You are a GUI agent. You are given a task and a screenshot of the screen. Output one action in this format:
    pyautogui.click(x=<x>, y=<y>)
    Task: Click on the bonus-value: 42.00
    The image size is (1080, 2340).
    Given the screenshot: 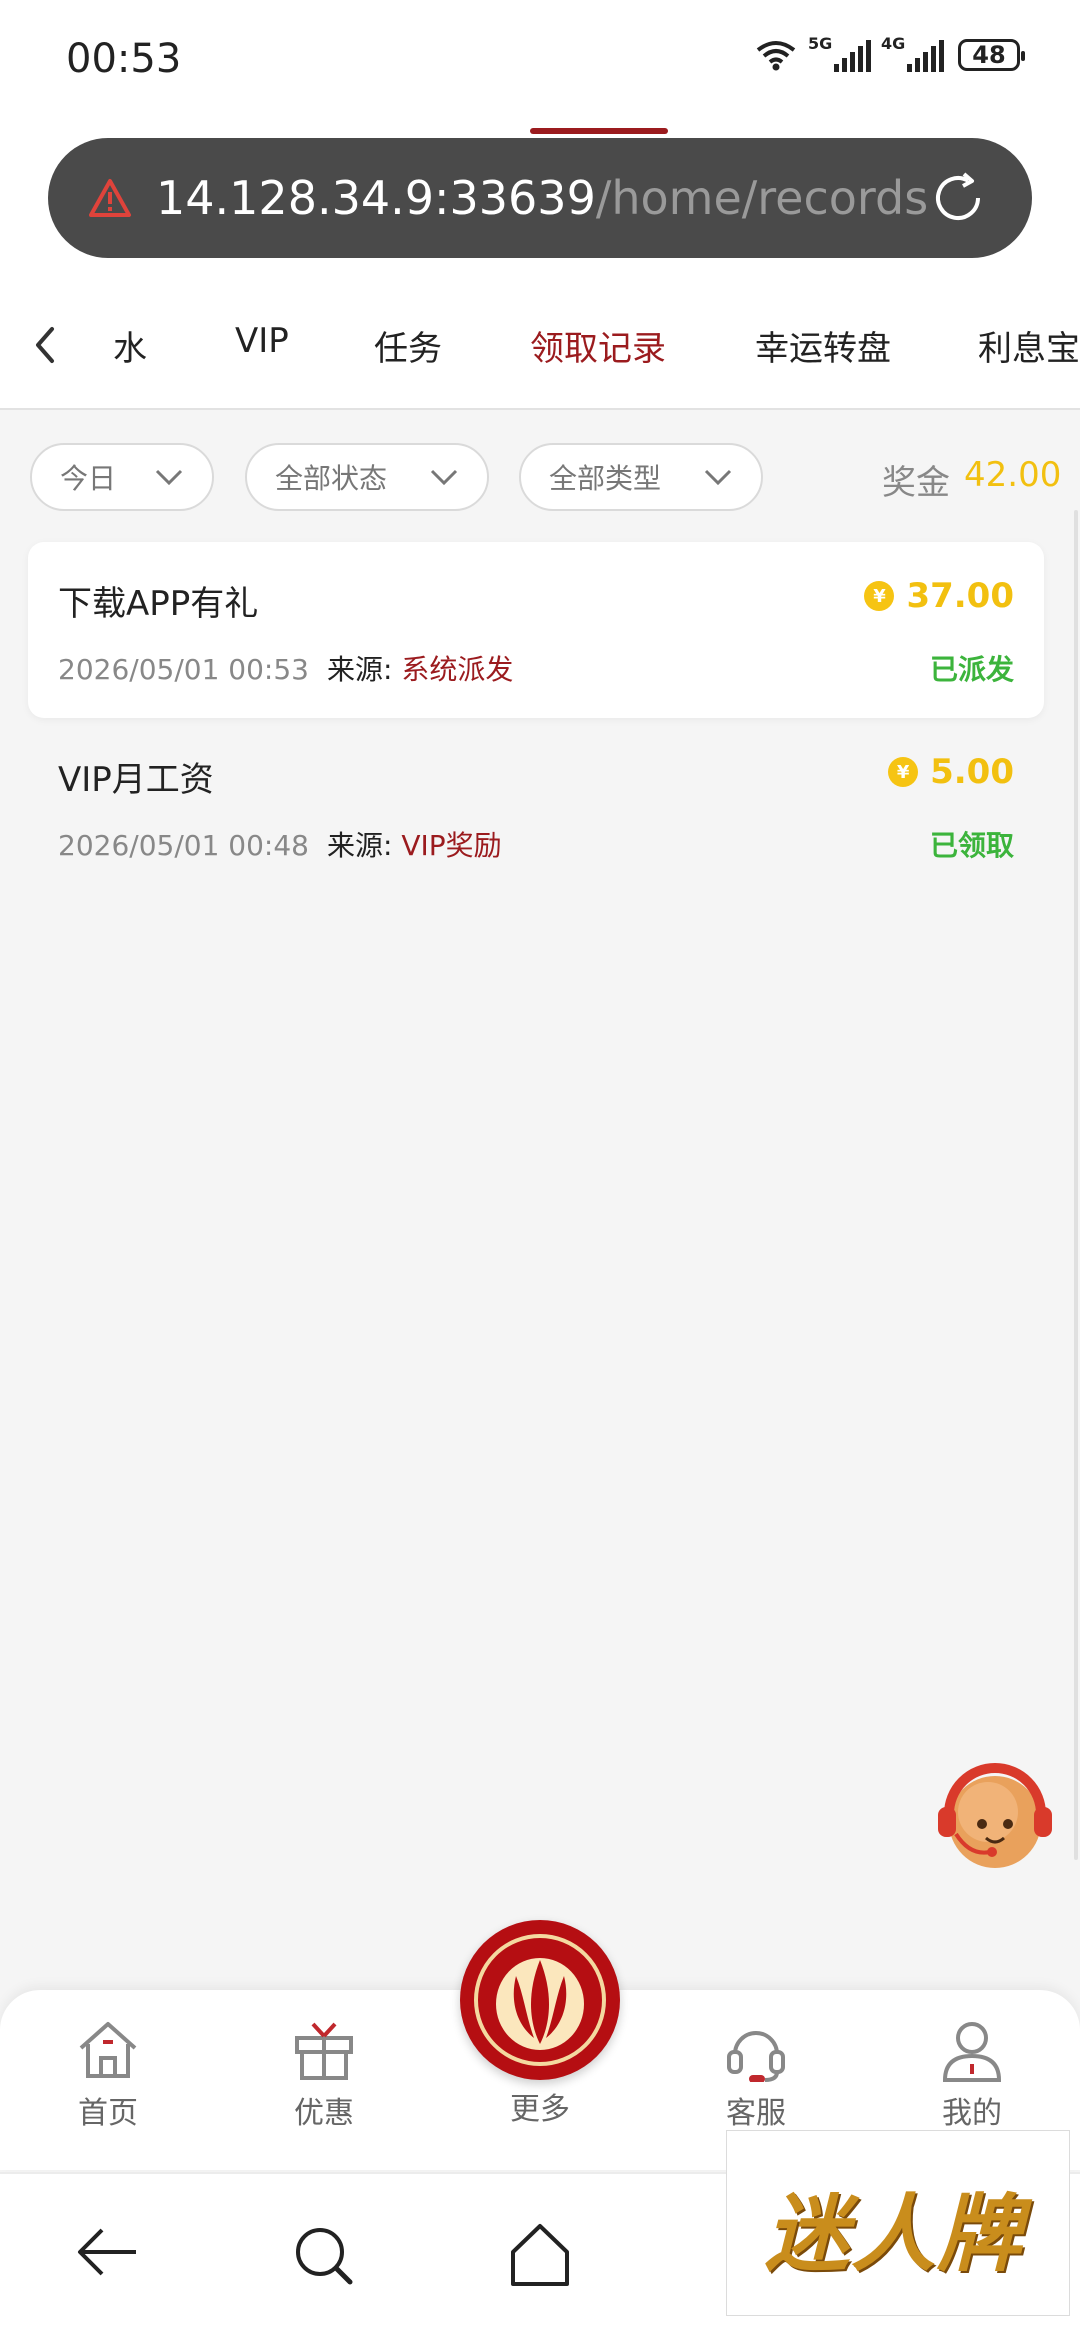 What is the action you would take?
    pyautogui.click(x=1013, y=475)
    